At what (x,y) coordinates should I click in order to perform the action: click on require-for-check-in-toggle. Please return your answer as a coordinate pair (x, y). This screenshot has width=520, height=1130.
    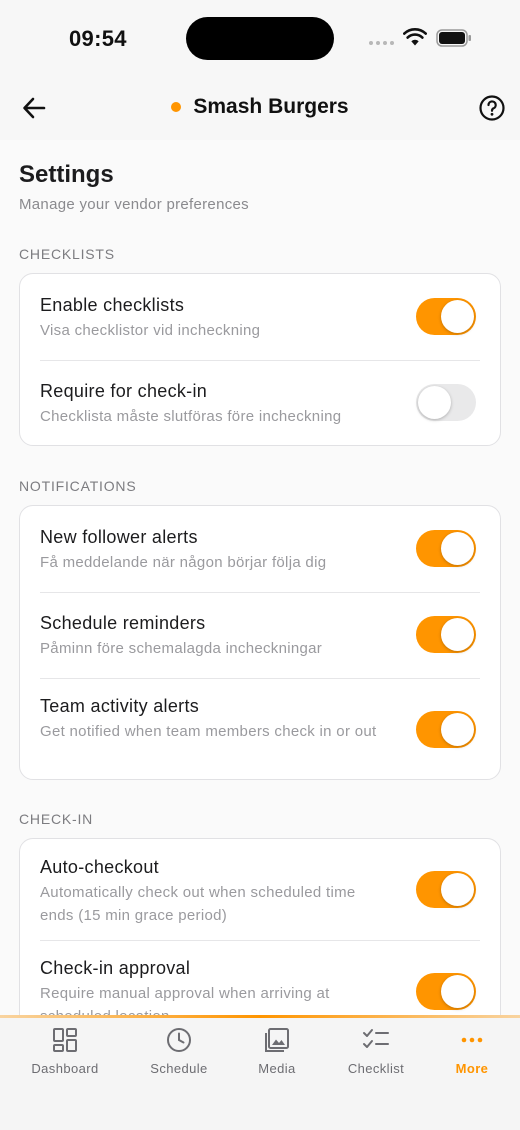
    Looking at the image, I should click on (446, 402).